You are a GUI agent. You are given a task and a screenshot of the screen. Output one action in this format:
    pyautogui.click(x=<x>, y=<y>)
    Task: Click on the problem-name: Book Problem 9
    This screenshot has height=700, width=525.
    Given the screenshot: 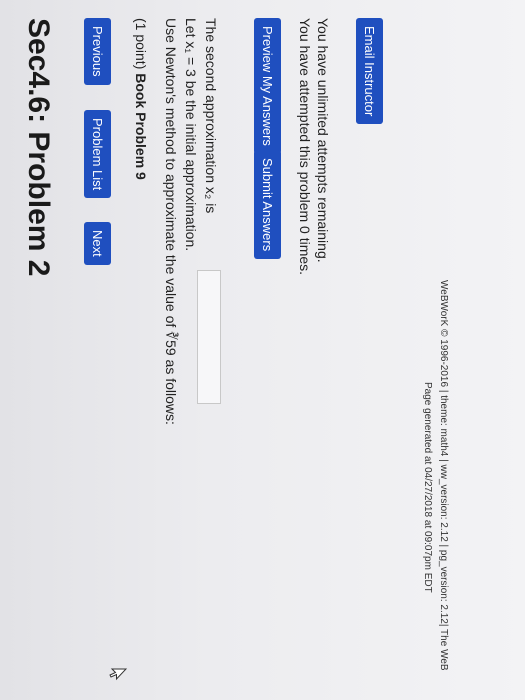 What is the action you would take?
    pyautogui.click(x=141, y=126)
    